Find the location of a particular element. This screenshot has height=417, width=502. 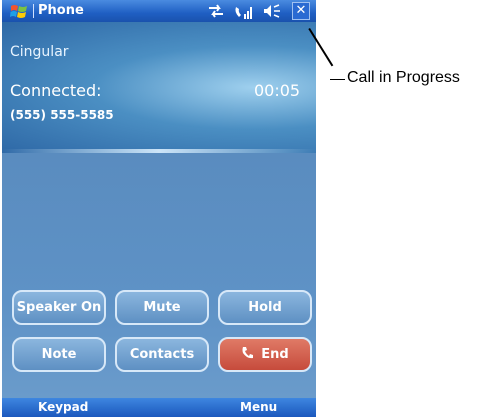

speaker-on-label: Speaker On is located at coordinates (59, 307).